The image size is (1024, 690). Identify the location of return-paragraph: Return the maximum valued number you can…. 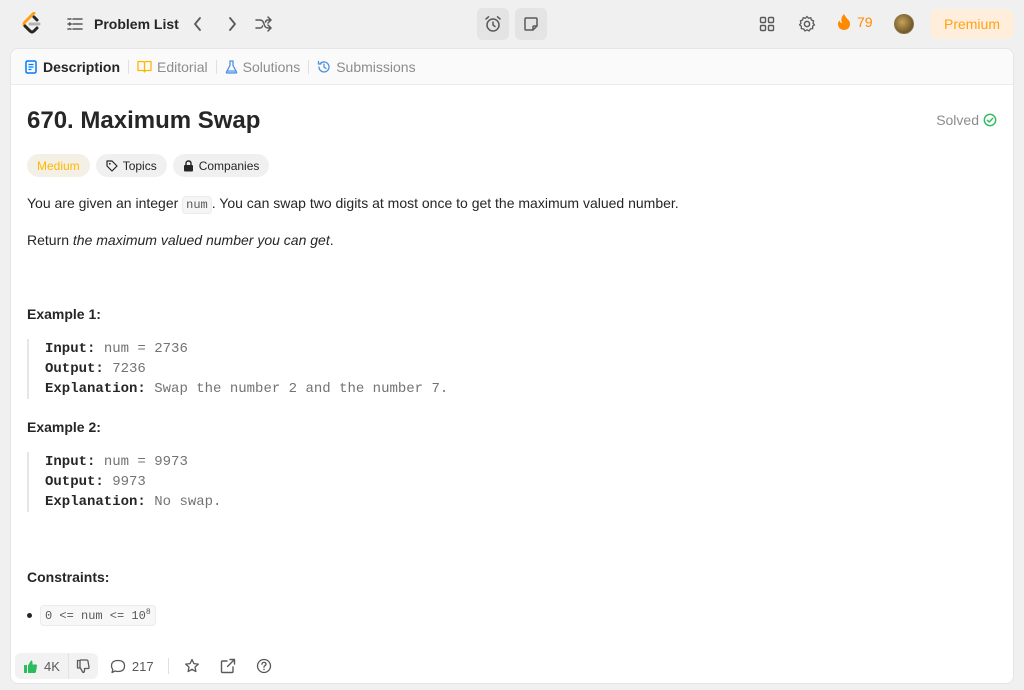
(180, 240).